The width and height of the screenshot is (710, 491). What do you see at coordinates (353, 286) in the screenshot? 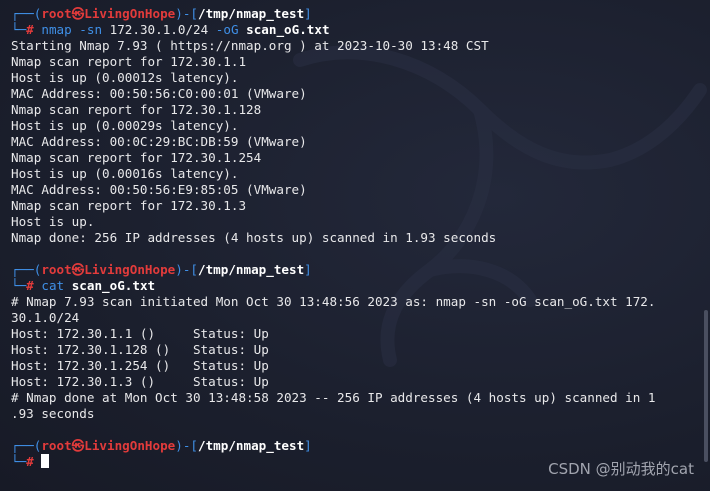
I see `command-line: └─# cat scan_oG.txt` at bounding box center [353, 286].